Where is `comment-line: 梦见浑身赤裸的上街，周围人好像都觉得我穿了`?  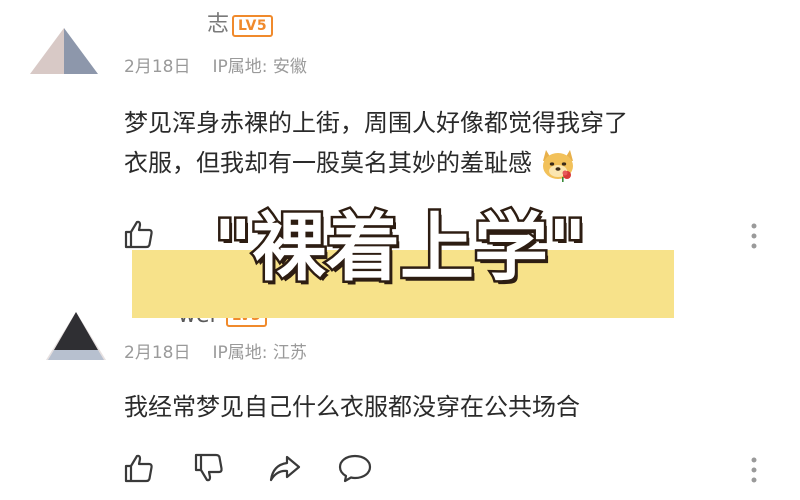 comment-line: 梦见浑身赤裸的上街，周围人好像都觉得我穿了 is located at coordinates (376, 123).